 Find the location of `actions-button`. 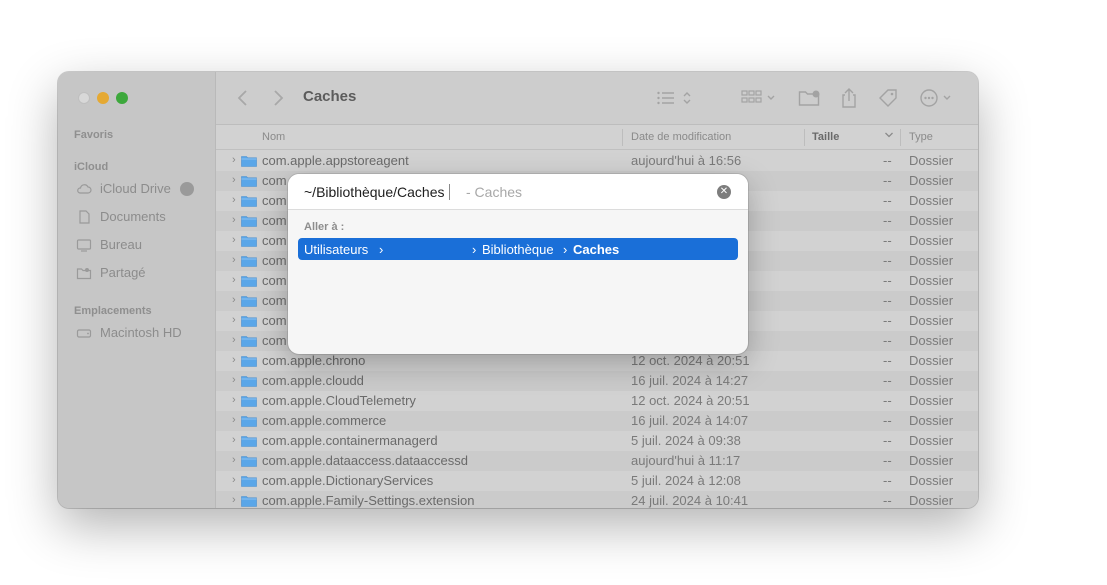

actions-button is located at coordinates (937, 98).